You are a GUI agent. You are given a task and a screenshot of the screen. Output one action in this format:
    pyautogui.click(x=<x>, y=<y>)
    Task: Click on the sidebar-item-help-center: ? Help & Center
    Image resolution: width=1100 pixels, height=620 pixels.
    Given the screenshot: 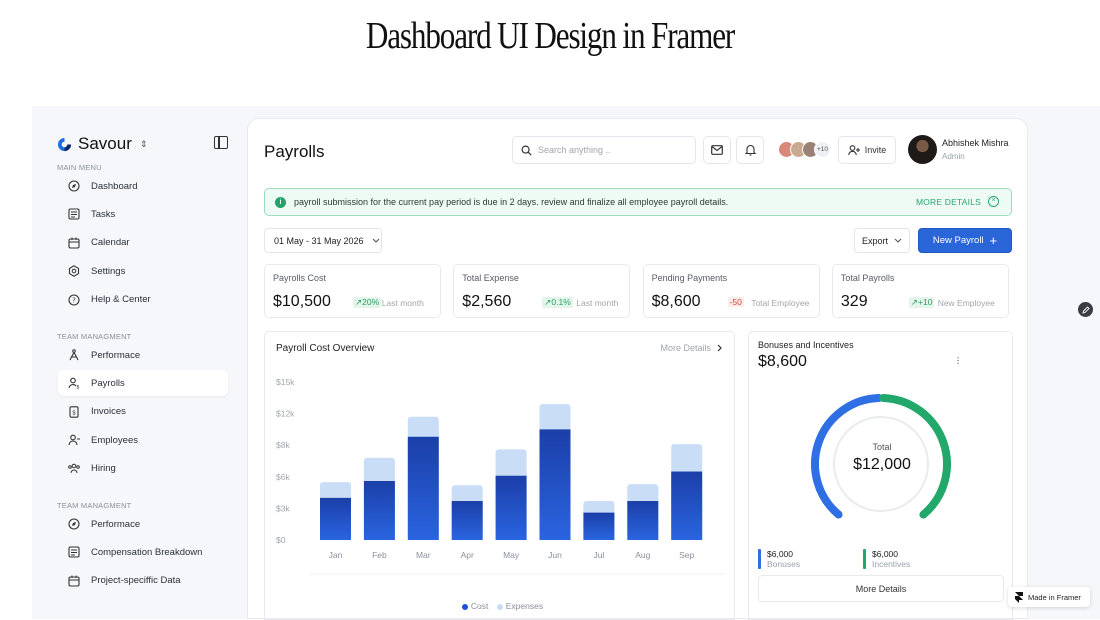 What is the action you would take?
    pyautogui.click(x=143, y=300)
    